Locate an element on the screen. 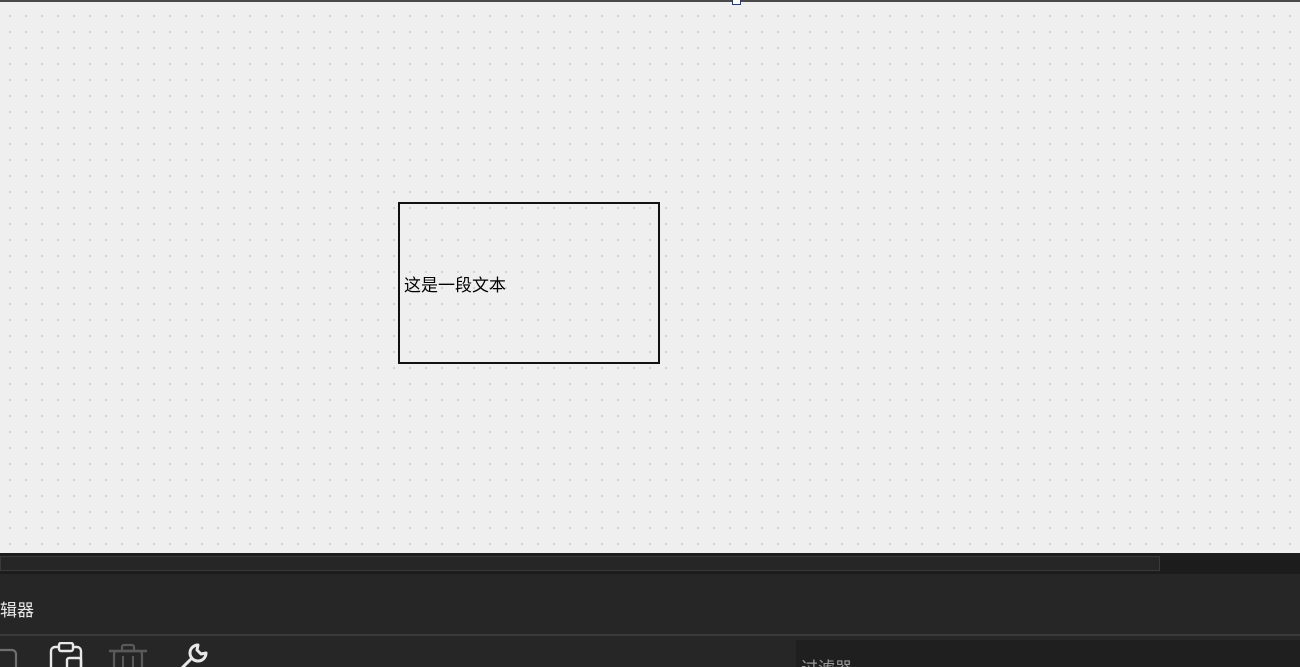 The height and width of the screenshot is (667, 1300). filter-label: 过滤器 is located at coordinates (826, 660).